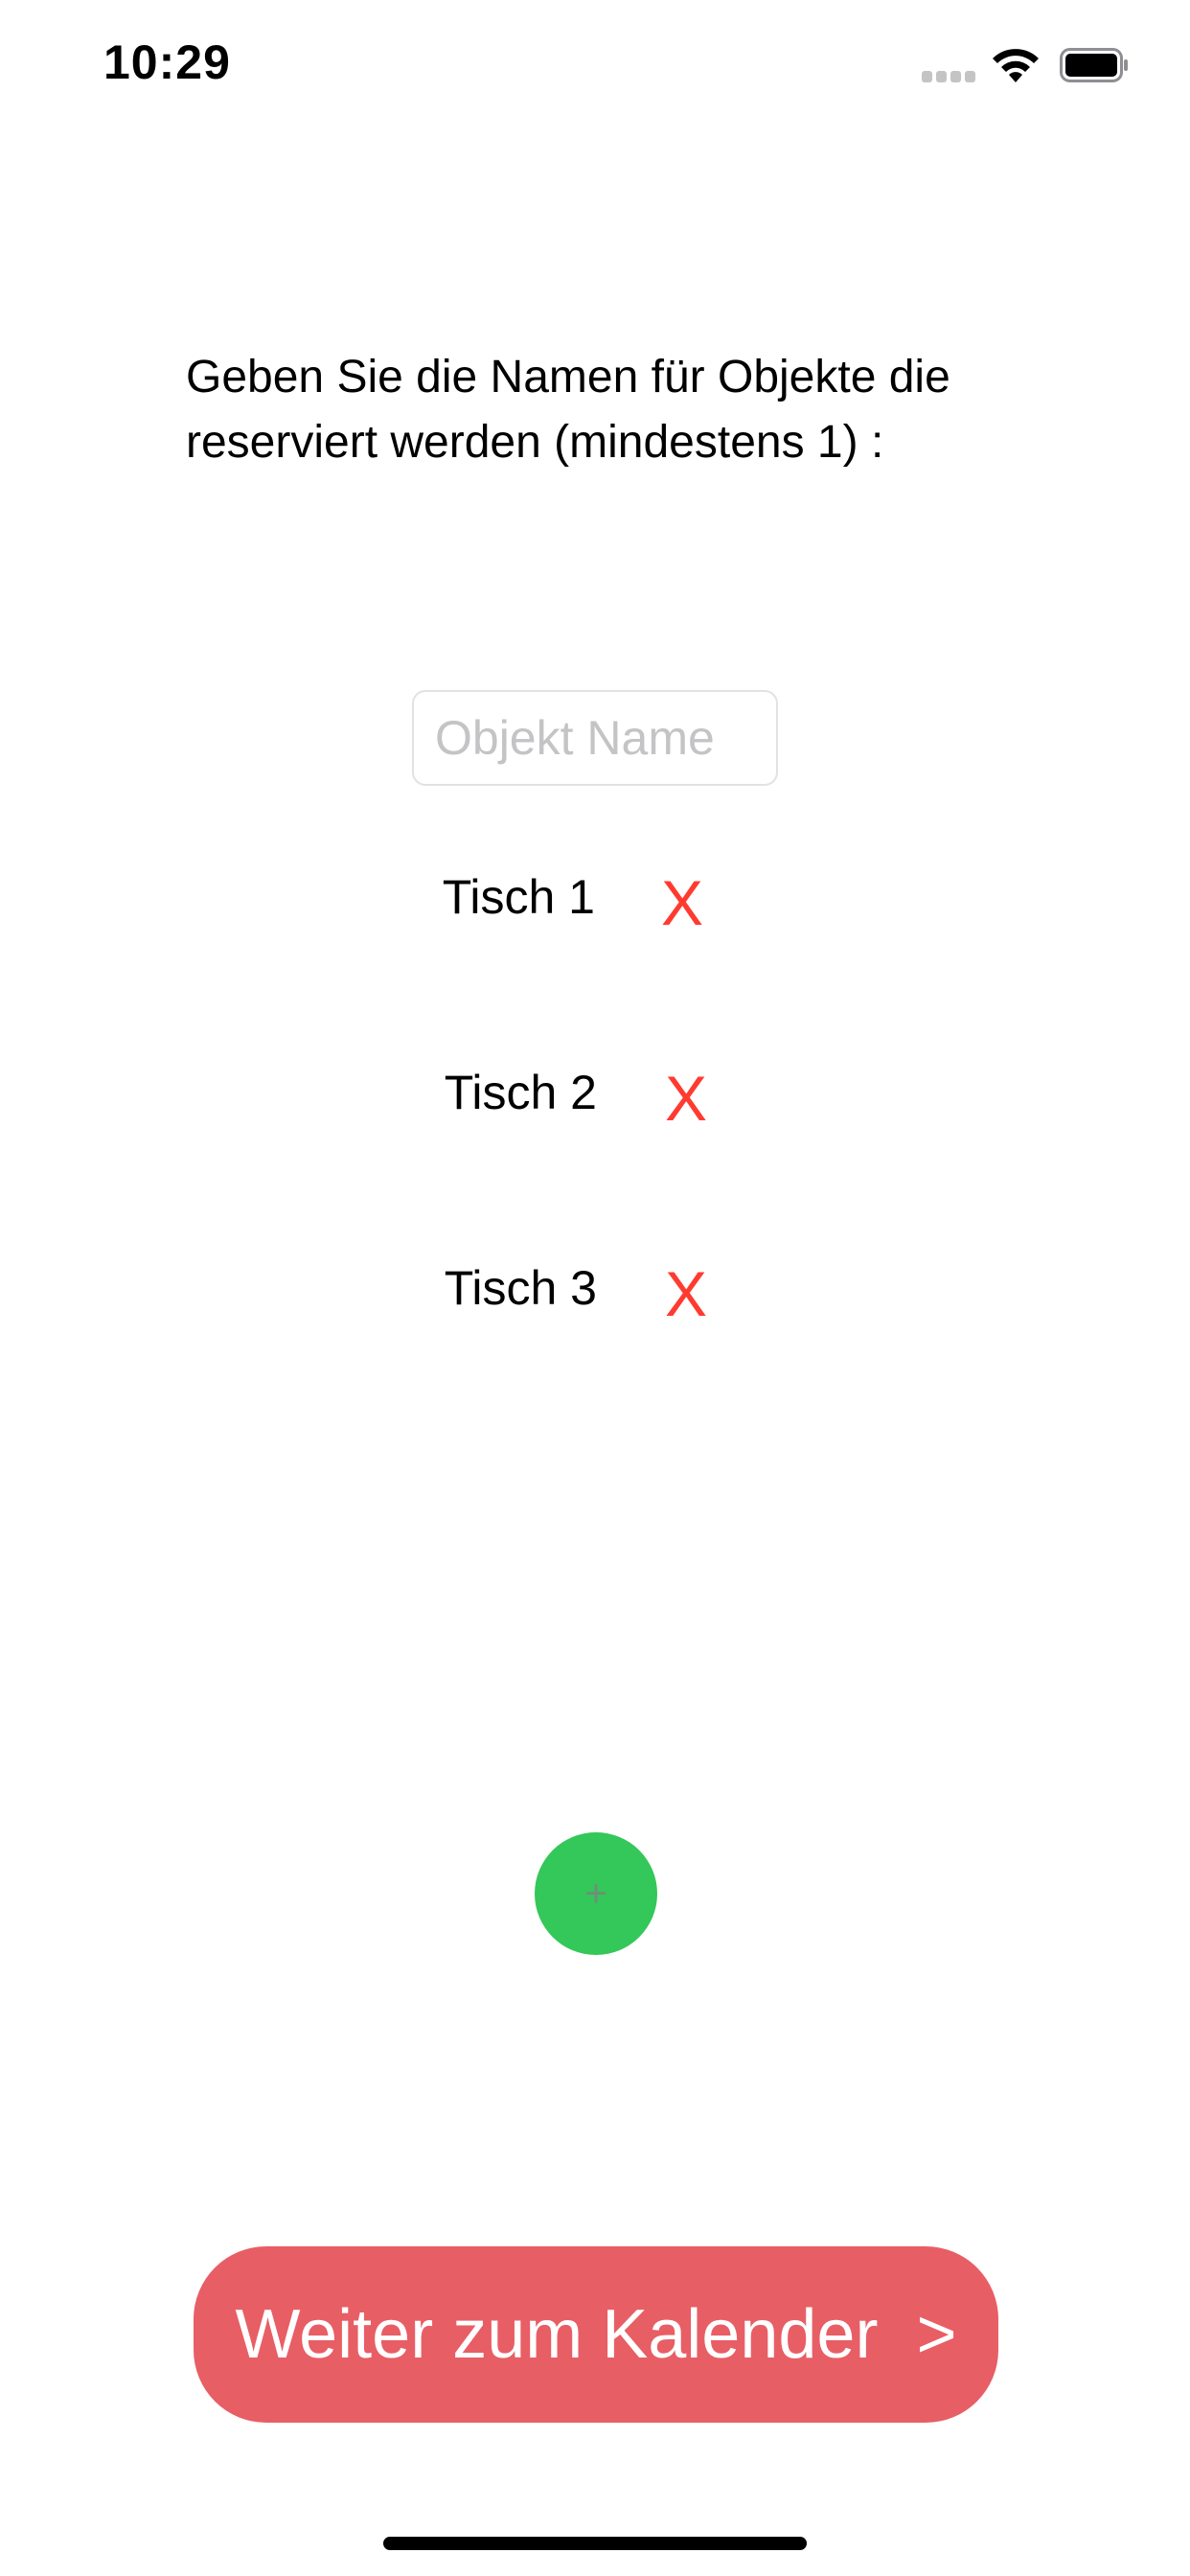 The width and height of the screenshot is (1190, 2576). What do you see at coordinates (1094, 65) in the screenshot?
I see `battery-icon` at bounding box center [1094, 65].